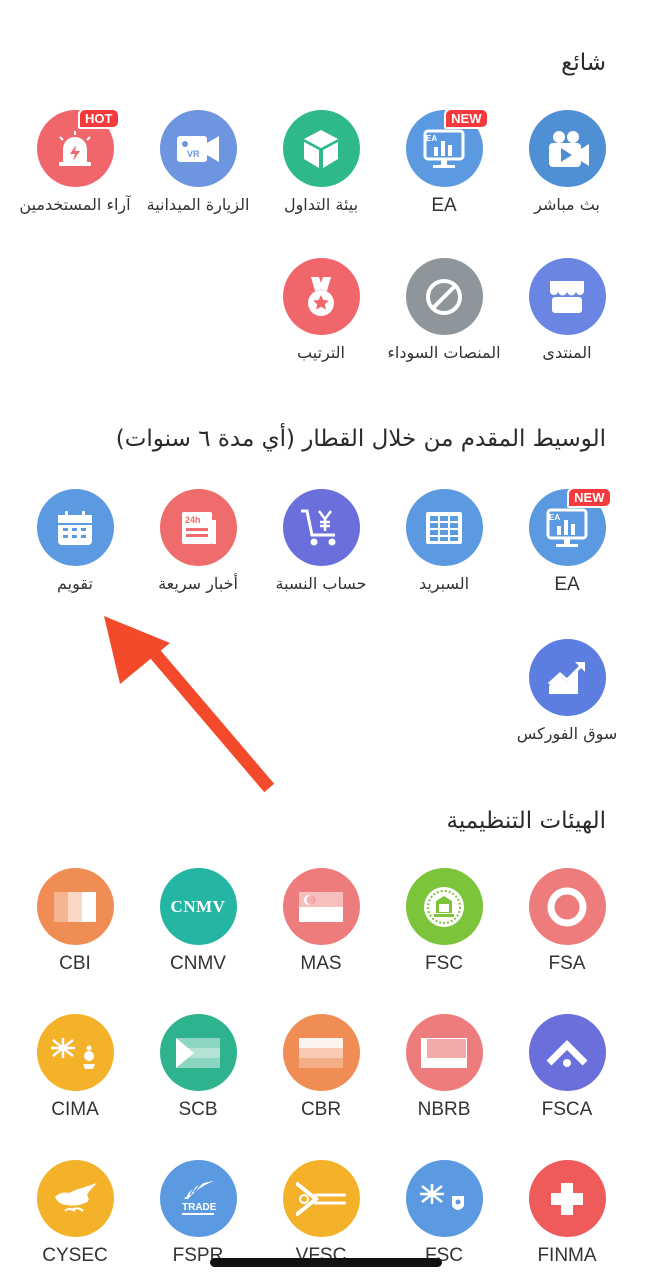 The height and width of the screenshot is (1280, 648). I want to click on tile-label: FSCA, so click(567, 1109).